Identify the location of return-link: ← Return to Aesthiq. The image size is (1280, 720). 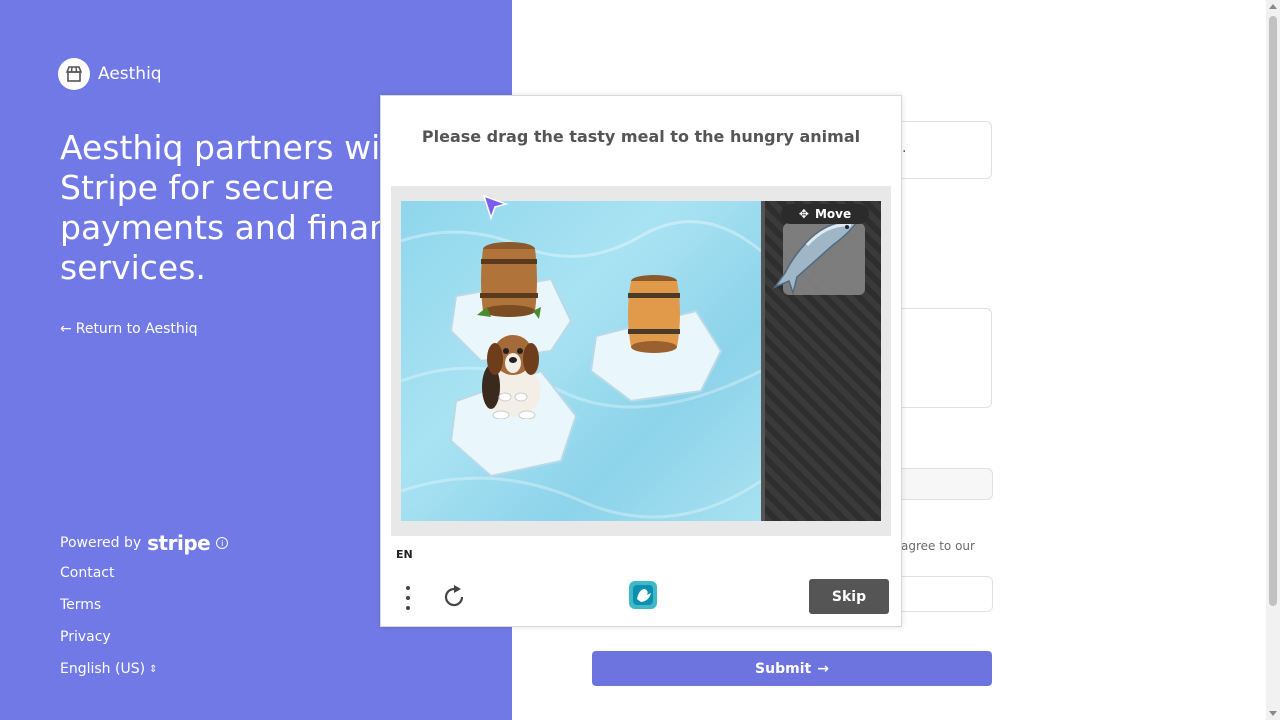
(129, 329).